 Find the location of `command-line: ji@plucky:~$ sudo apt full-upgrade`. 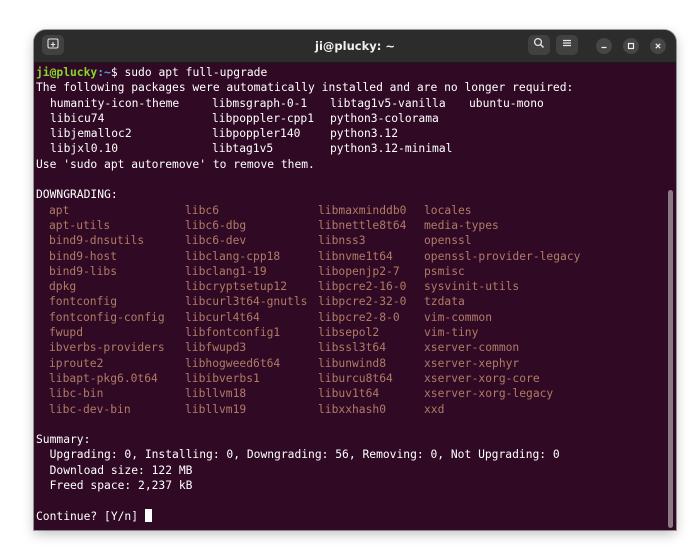

command-line: ji@plucky:~$ sudo apt full-upgrade is located at coordinates (350, 72).